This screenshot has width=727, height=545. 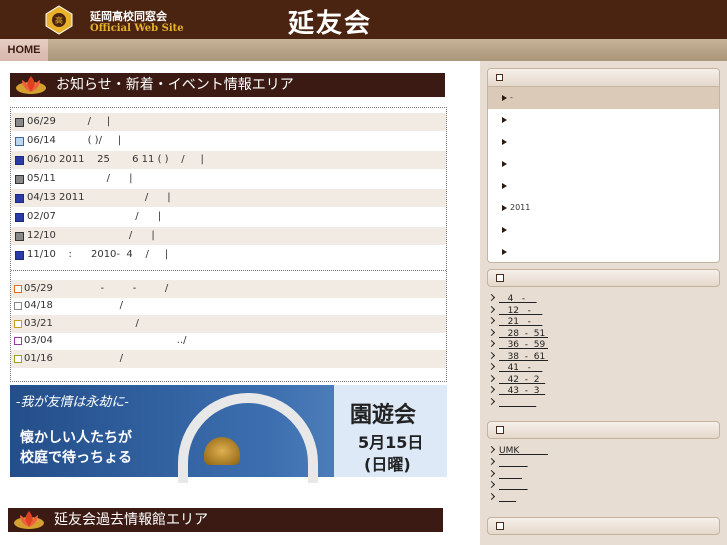 I want to click on event-name: 園遊会, so click(x=383, y=415).